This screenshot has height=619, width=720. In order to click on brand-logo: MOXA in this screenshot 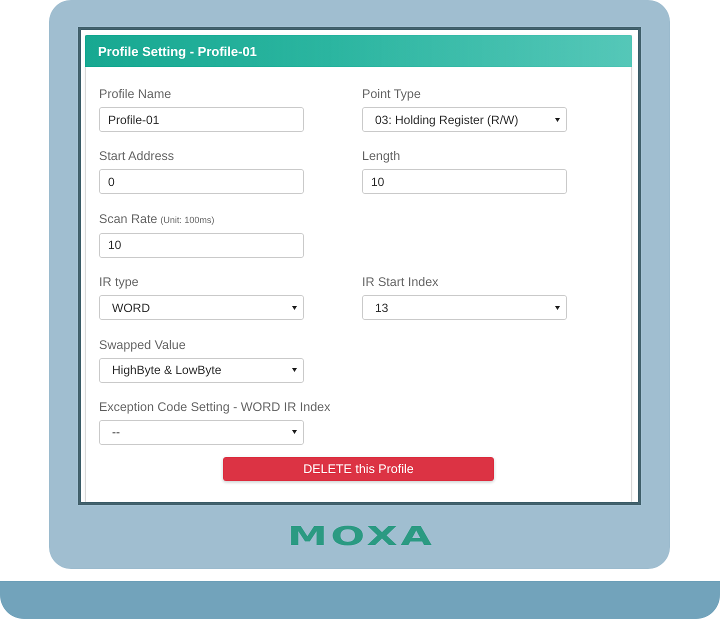, I will do `click(360, 537)`.